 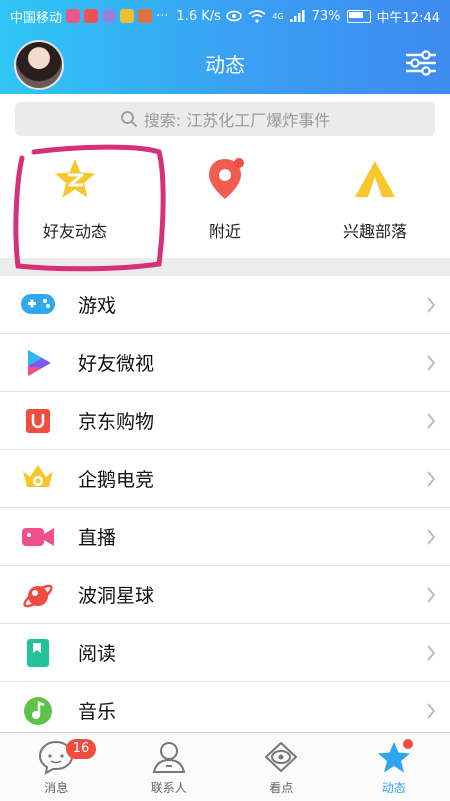 I want to click on shopping-bag-icon, so click(x=38, y=421).